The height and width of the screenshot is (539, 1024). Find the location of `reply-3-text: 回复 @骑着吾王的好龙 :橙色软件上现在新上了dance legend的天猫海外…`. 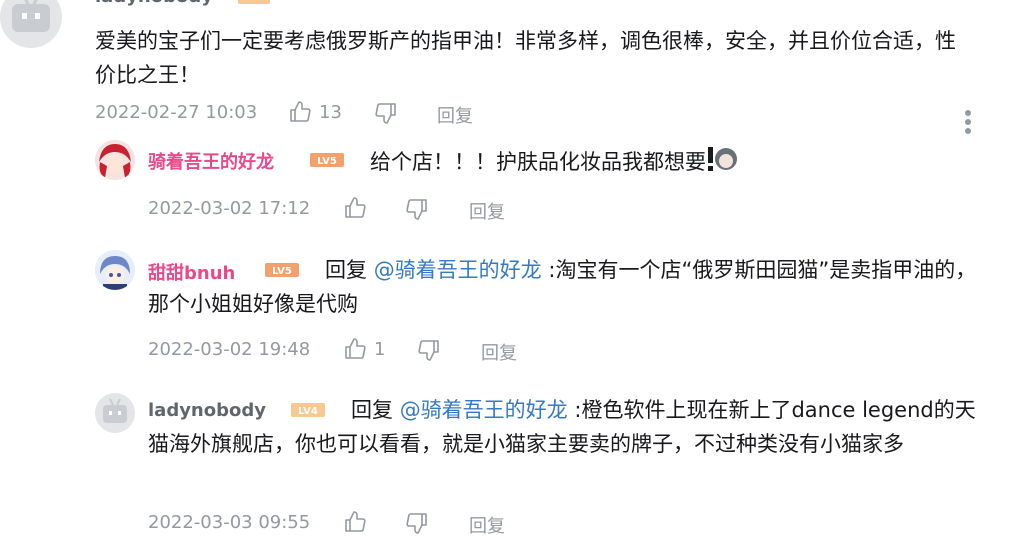

reply-3-text: 回复 @骑着吾王的好龙 :橙色软件上现在新上了dance legend的天猫海外… is located at coordinates (565, 427).